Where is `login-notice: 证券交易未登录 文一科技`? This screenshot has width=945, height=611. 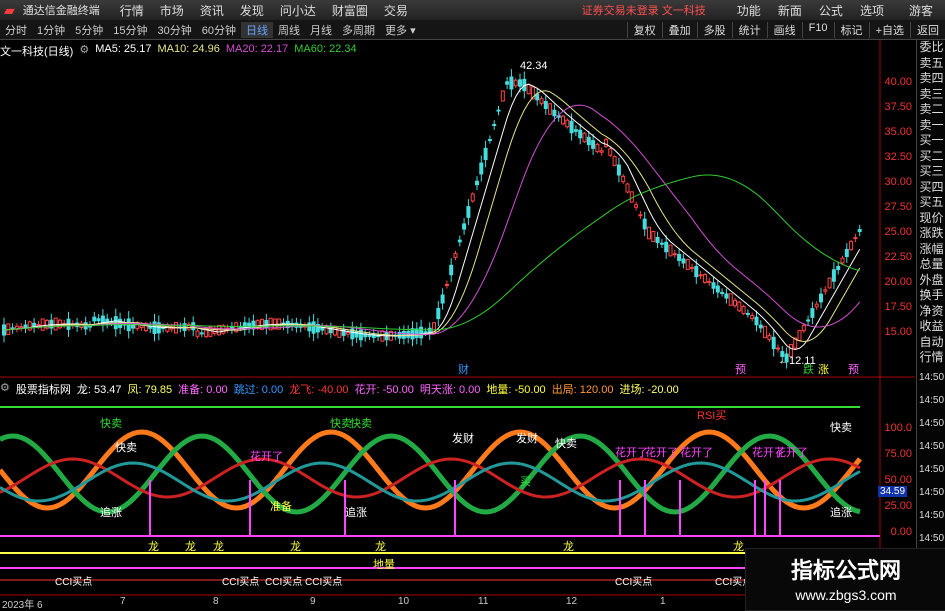 login-notice: 证券交易未登录 文一科技 is located at coordinates (644, 10).